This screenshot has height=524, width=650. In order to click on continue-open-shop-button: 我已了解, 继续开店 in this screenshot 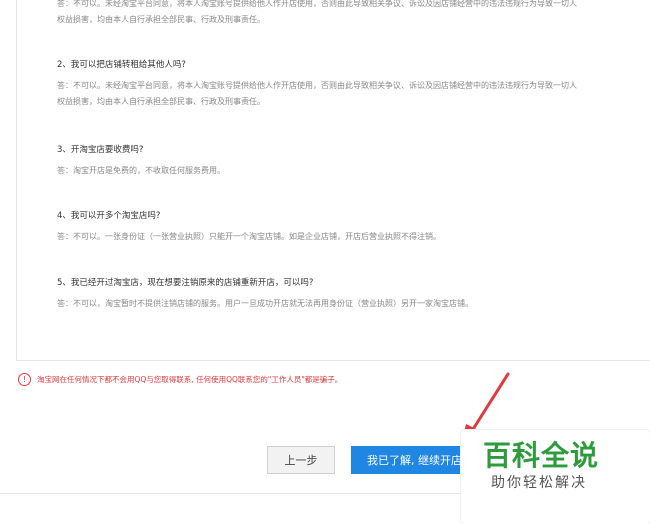, I will do `click(411, 460)`.